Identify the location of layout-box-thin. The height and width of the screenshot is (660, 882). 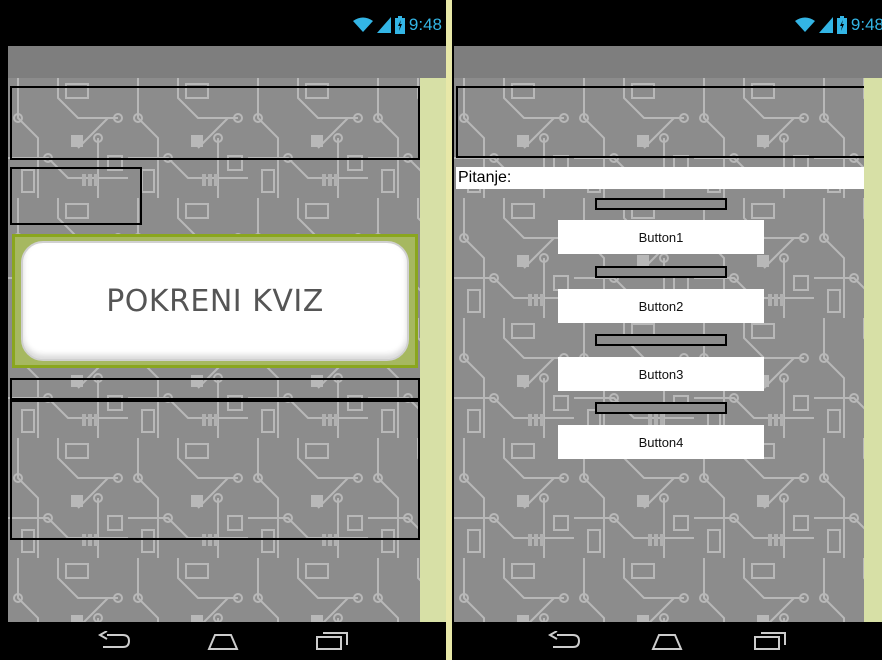
(215, 389).